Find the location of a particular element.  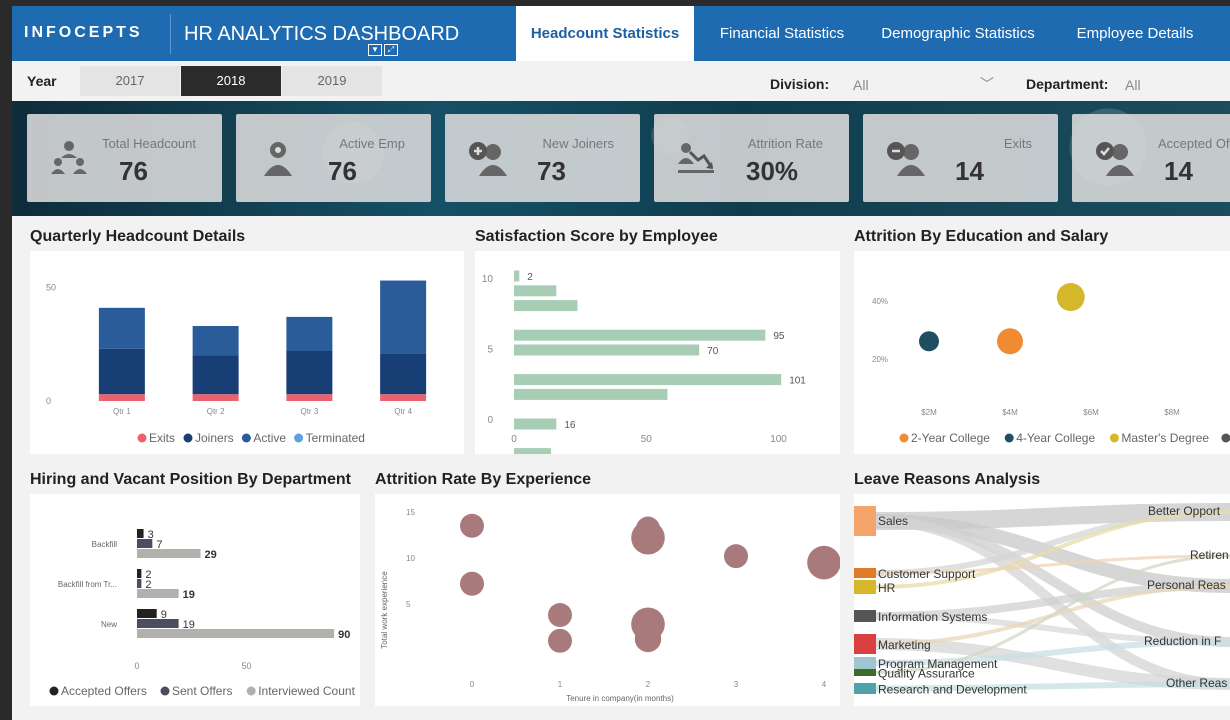

x-tick-label: 1 is located at coordinates (560, 684).